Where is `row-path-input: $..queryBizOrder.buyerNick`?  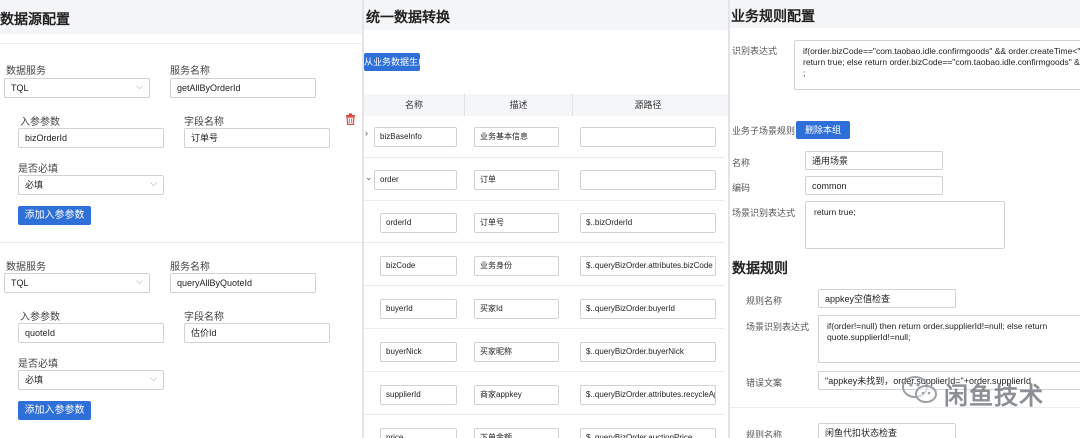 row-path-input: $..queryBizOrder.buyerNick is located at coordinates (648, 352).